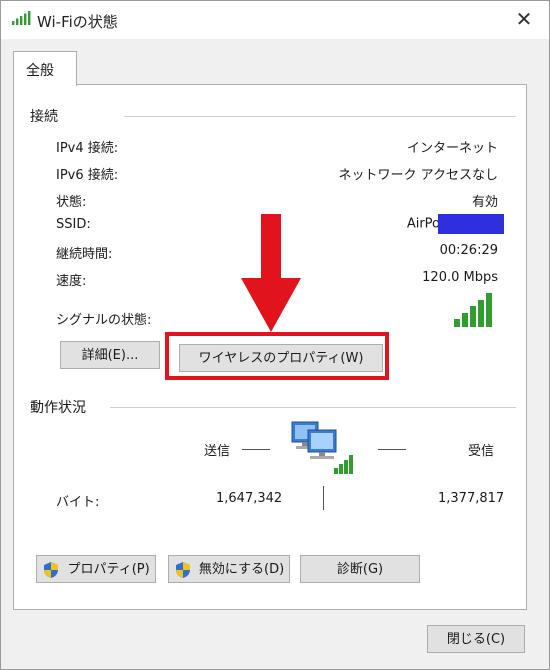  What do you see at coordinates (84, 254) in the screenshot?
I see `duration-label: 継続時間:` at bounding box center [84, 254].